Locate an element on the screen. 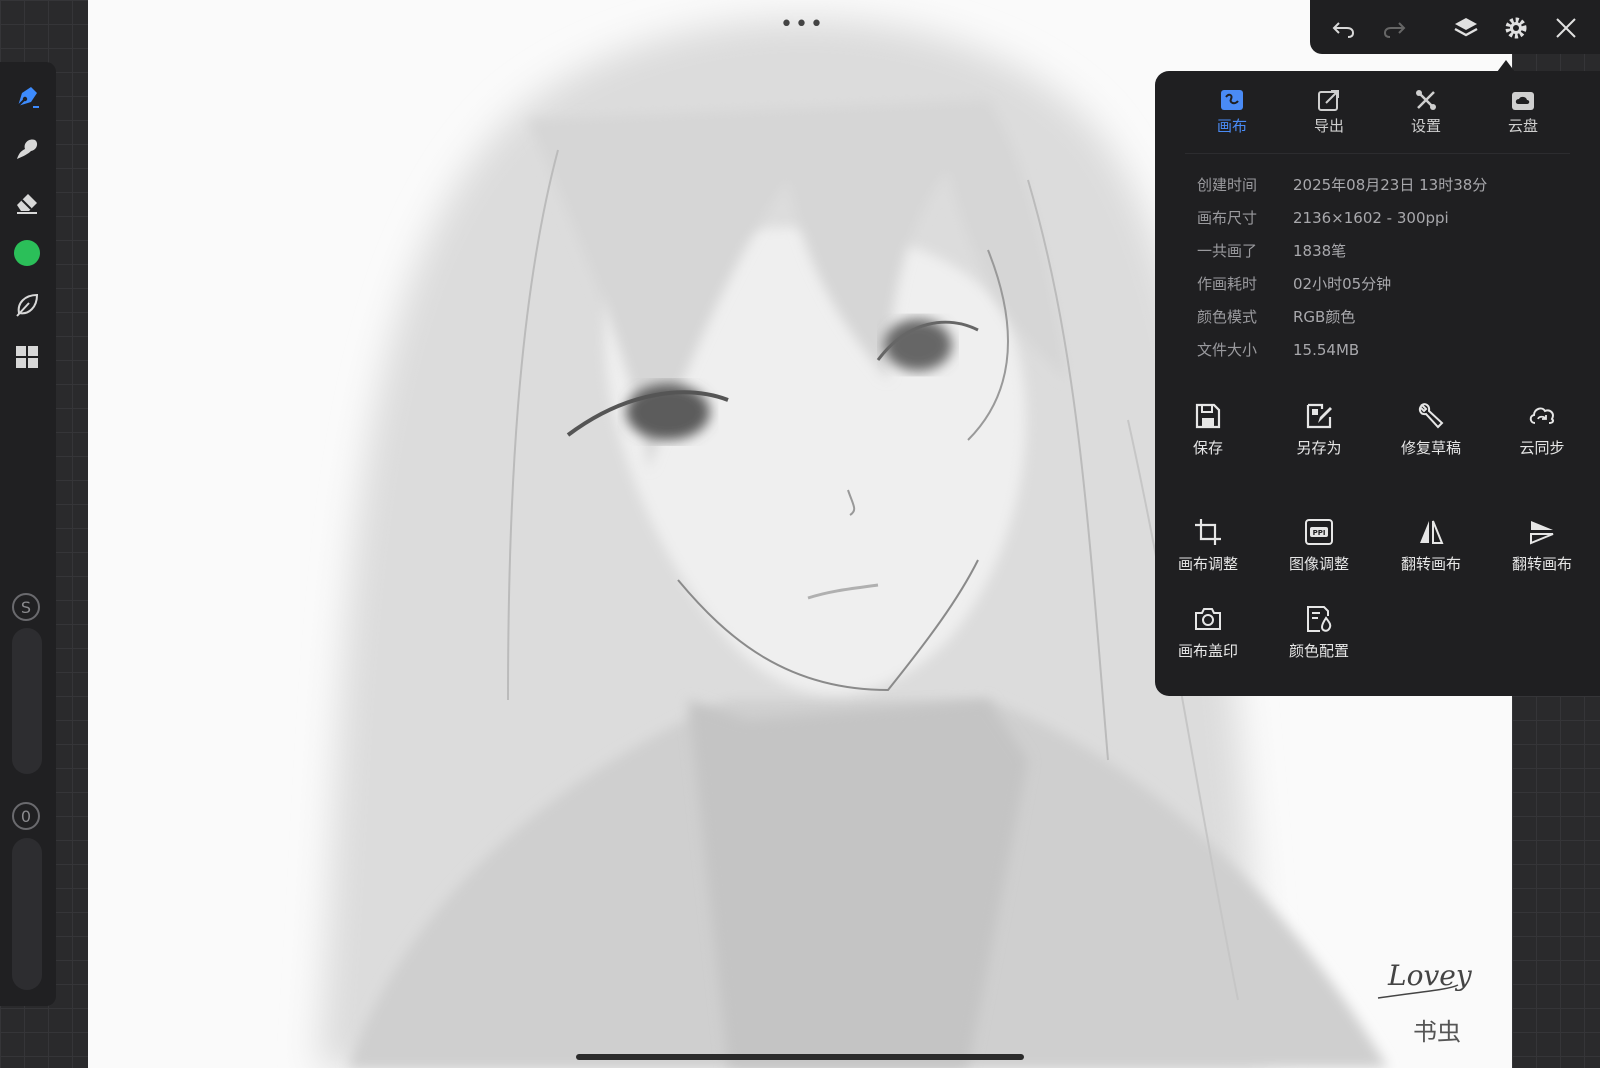  tab-label: 画布 is located at coordinates (1231, 126).